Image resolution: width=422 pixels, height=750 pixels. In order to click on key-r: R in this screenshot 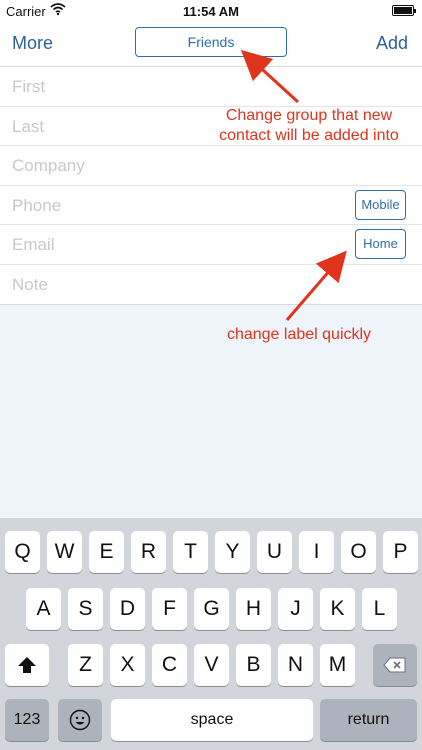, I will do `click(148, 552)`.